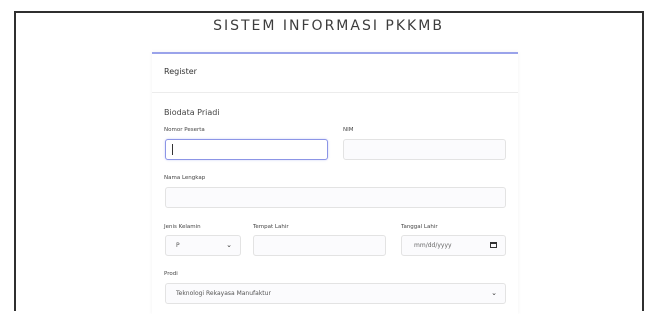 Image resolution: width=657 pixels, height=314 pixels. I want to click on app-title: SISTEM INFORMASI PKKMB, so click(328, 26).